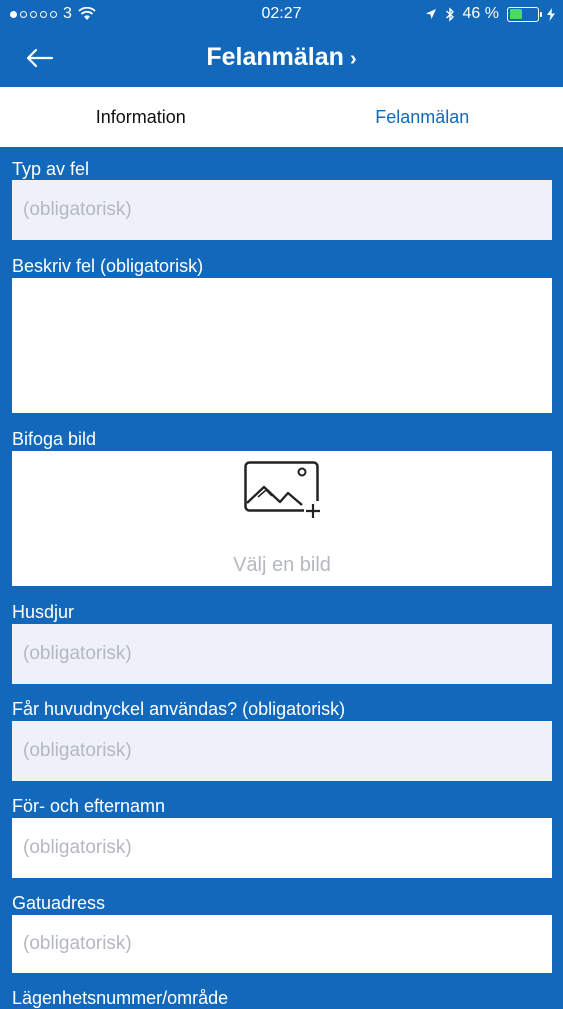 The image size is (563, 1009). What do you see at coordinates (282, 345) in the screenshot?
I see `describe-textarea` at bounding box center [282, 345].